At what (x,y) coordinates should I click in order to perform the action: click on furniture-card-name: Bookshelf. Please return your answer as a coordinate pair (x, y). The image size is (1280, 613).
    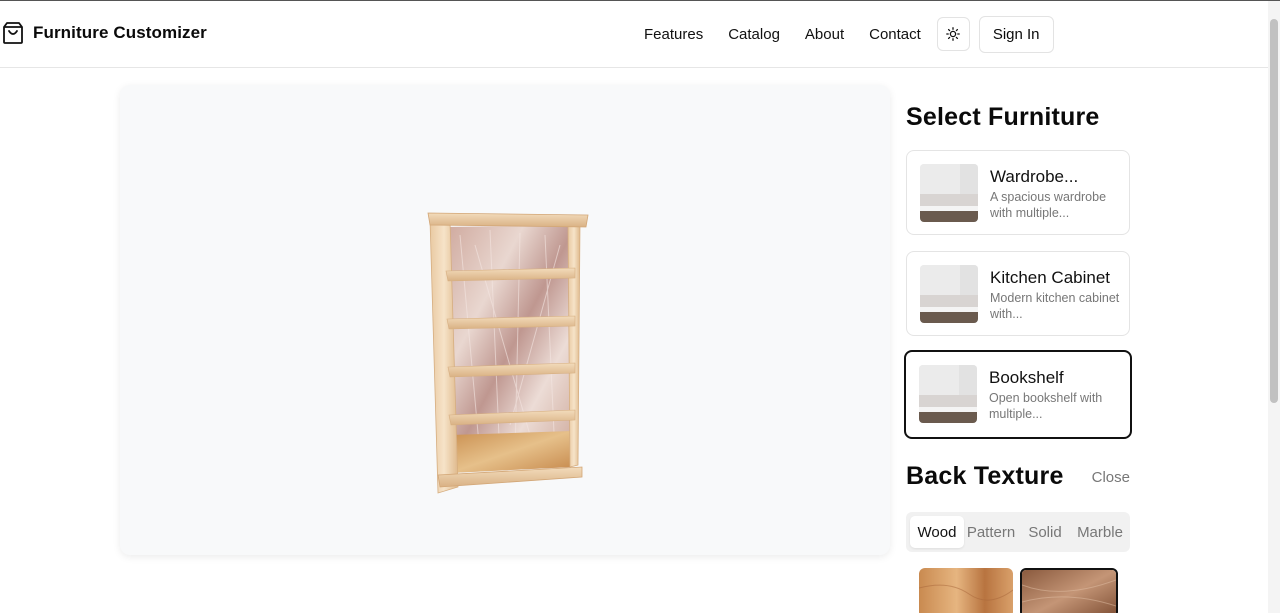
    Looking at the image, I should click on (1026, 377).